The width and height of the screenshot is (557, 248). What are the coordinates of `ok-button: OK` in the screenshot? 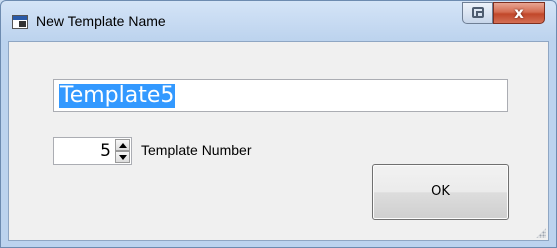 It's located at (440, 192).